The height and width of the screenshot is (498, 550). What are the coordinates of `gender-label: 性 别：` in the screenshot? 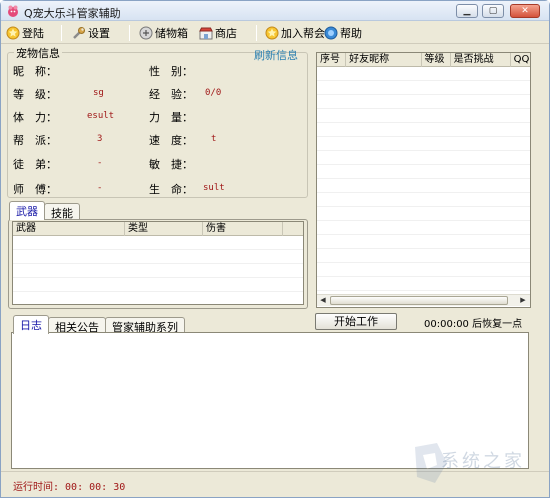 It's located at (171, 71).